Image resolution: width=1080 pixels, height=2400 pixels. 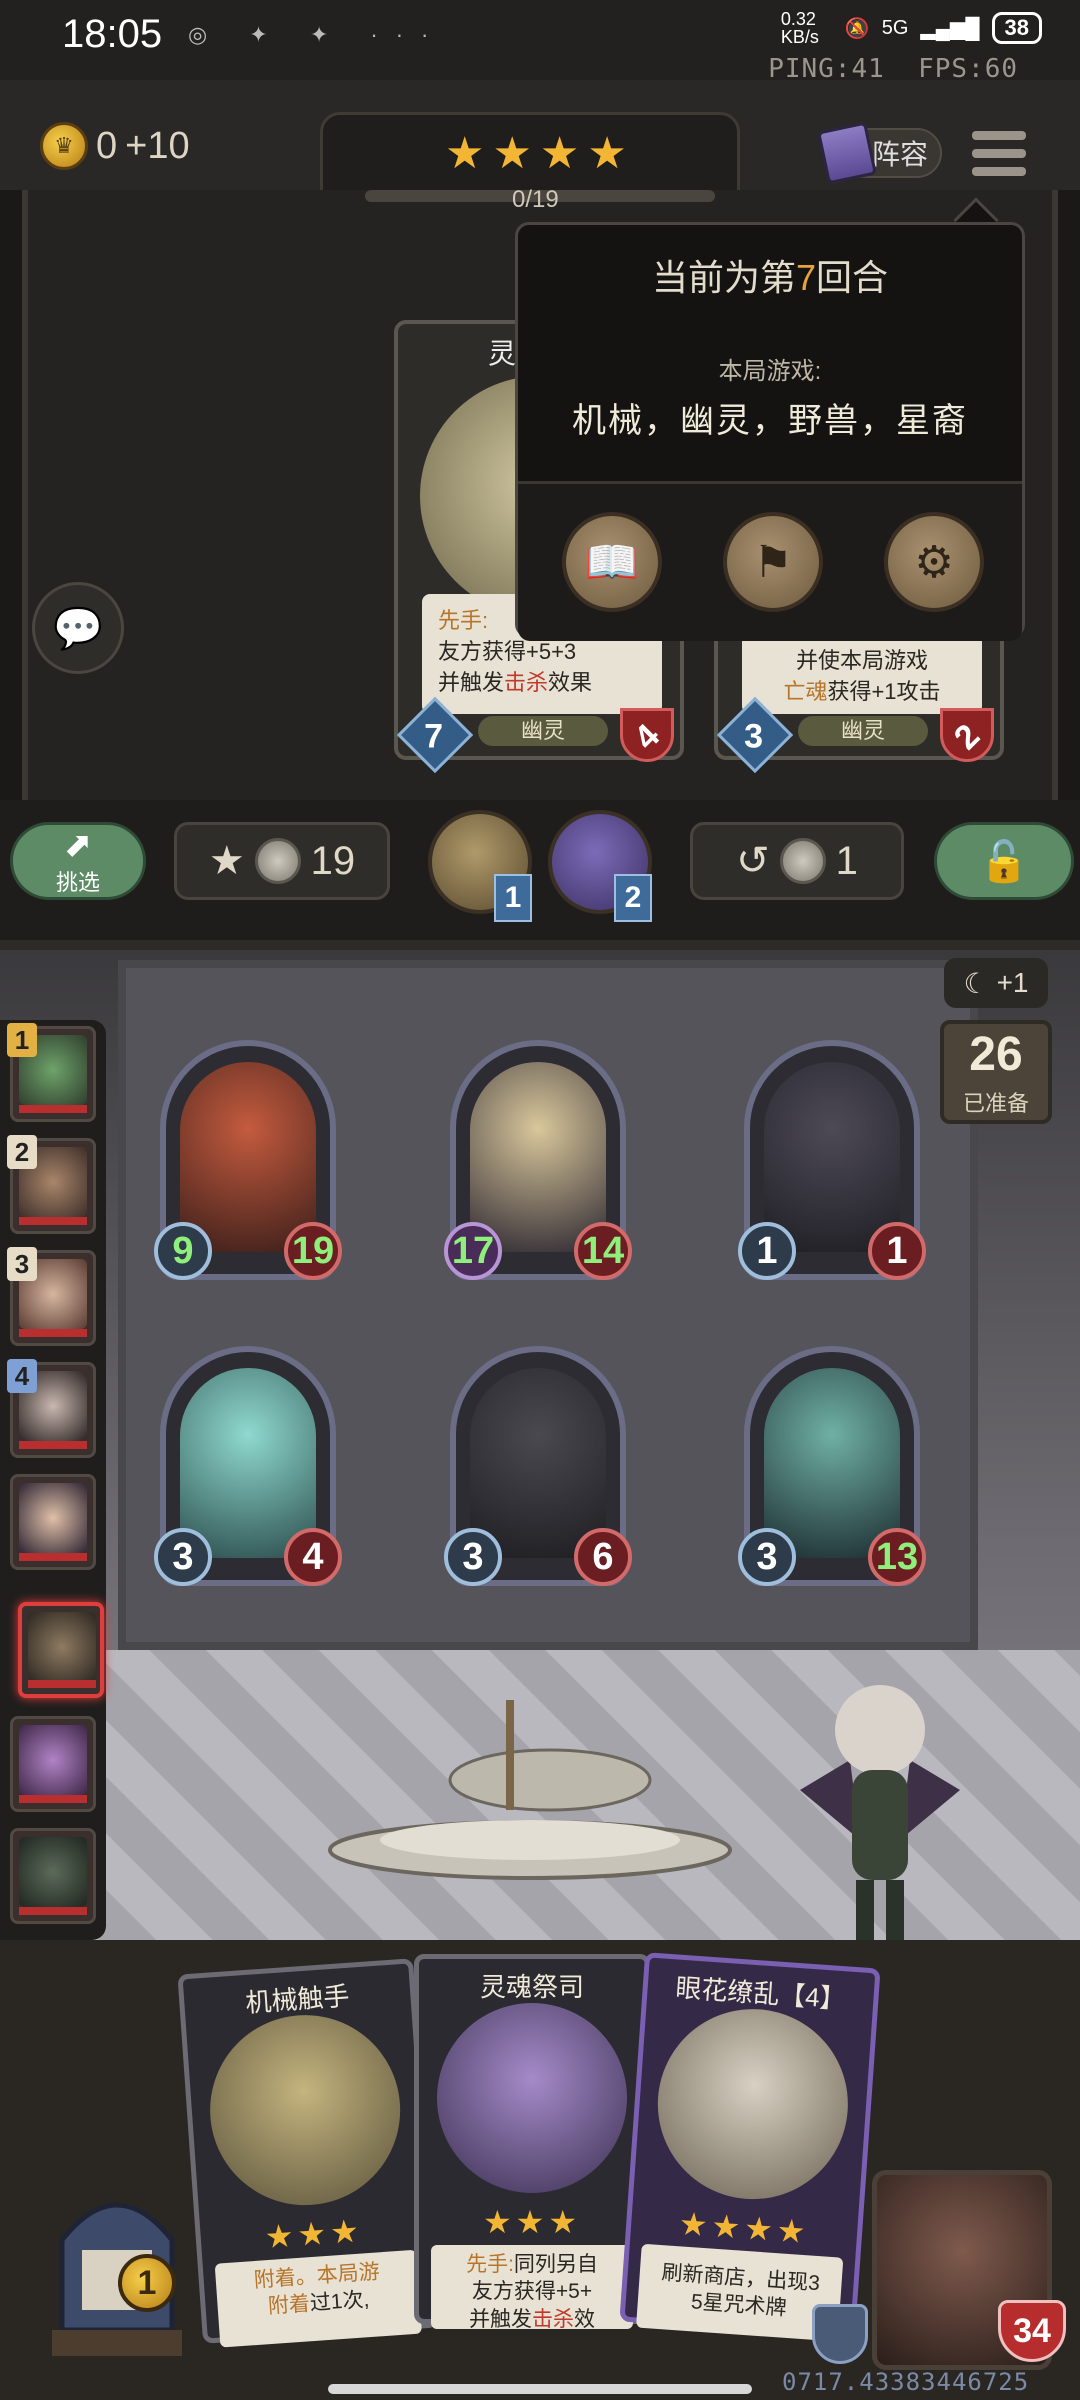 What do you see at coordinates (600, 866) in the screenshot?
I see `crystal-pouch: 2` at bounding box center [600, 866].